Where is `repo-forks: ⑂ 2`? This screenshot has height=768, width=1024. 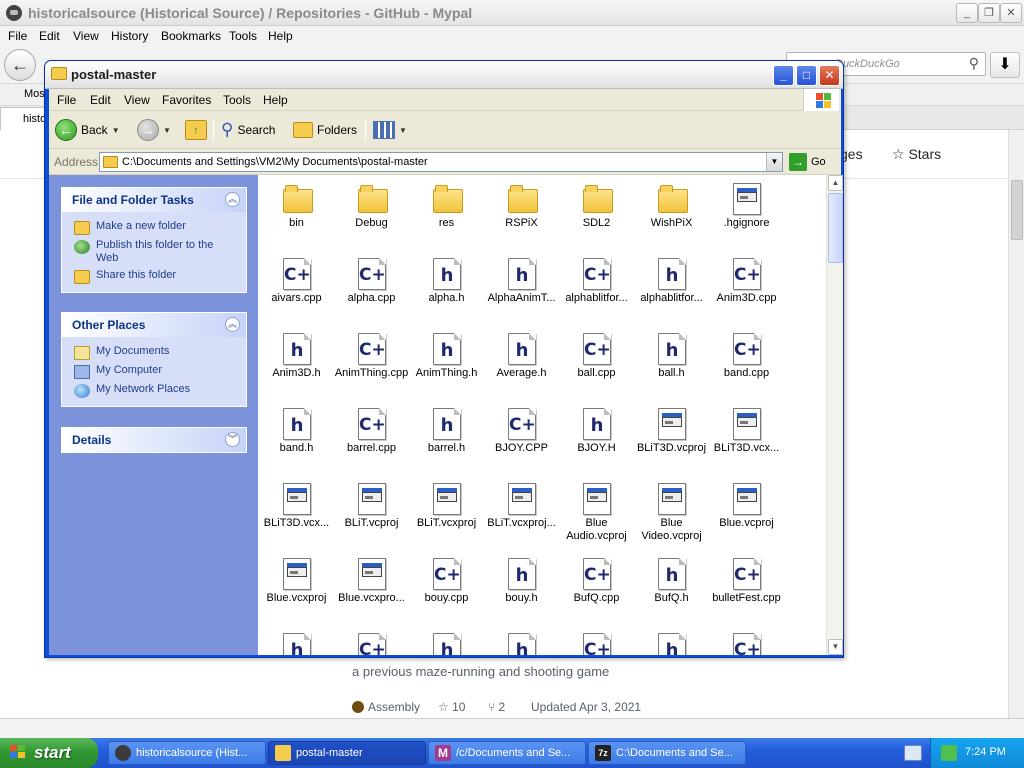
repo-forks: ⑂ 2 is located at coordinates (496, 707).